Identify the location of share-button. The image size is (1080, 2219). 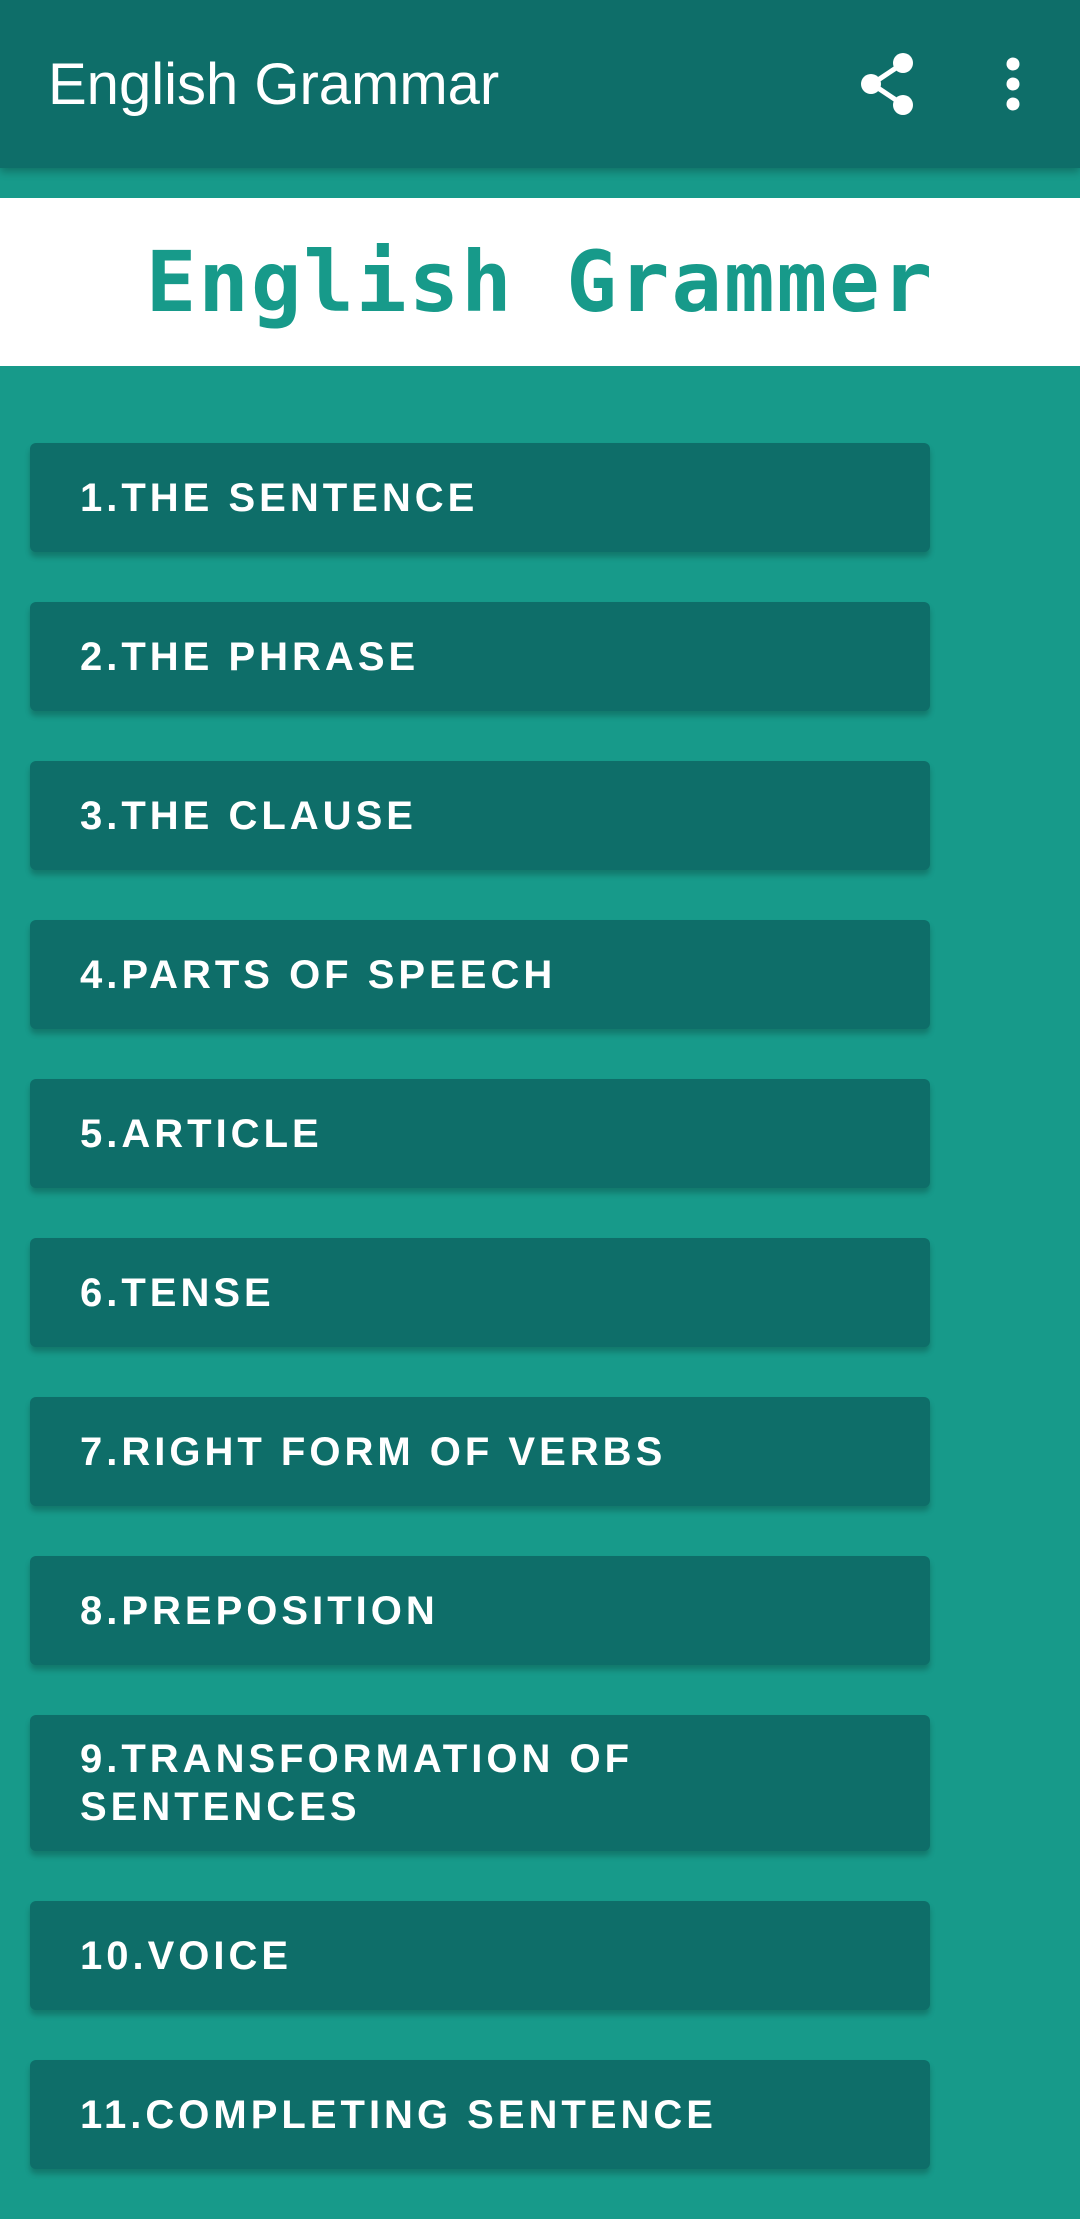
(888, 84).